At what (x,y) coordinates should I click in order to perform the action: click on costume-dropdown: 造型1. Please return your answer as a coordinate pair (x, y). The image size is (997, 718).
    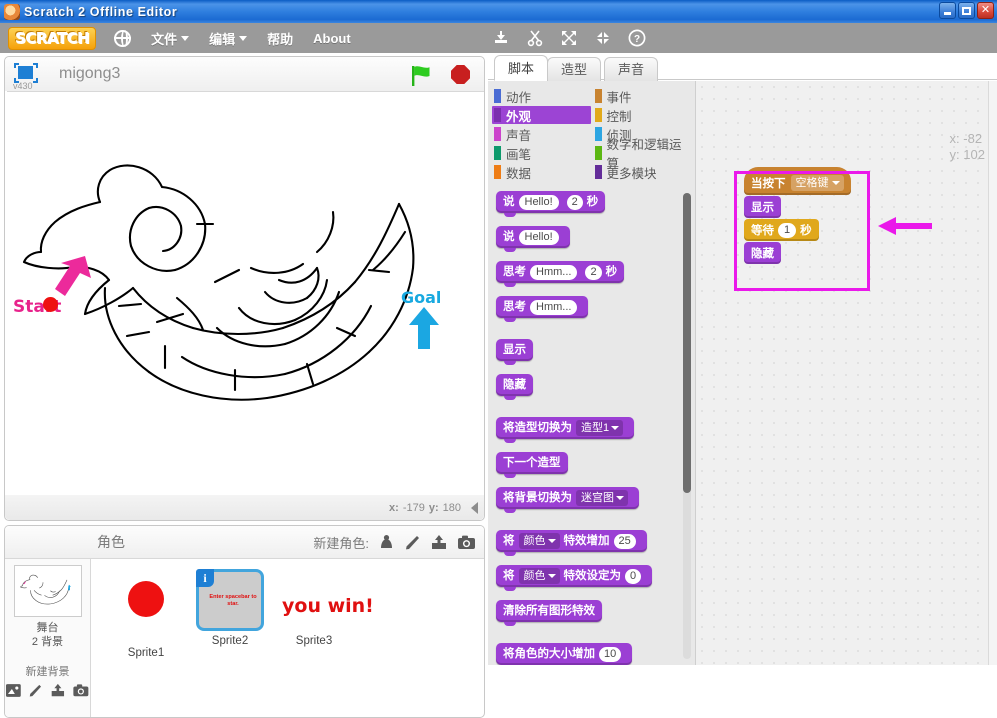
    Looking at the image, I should click on (600, 428).